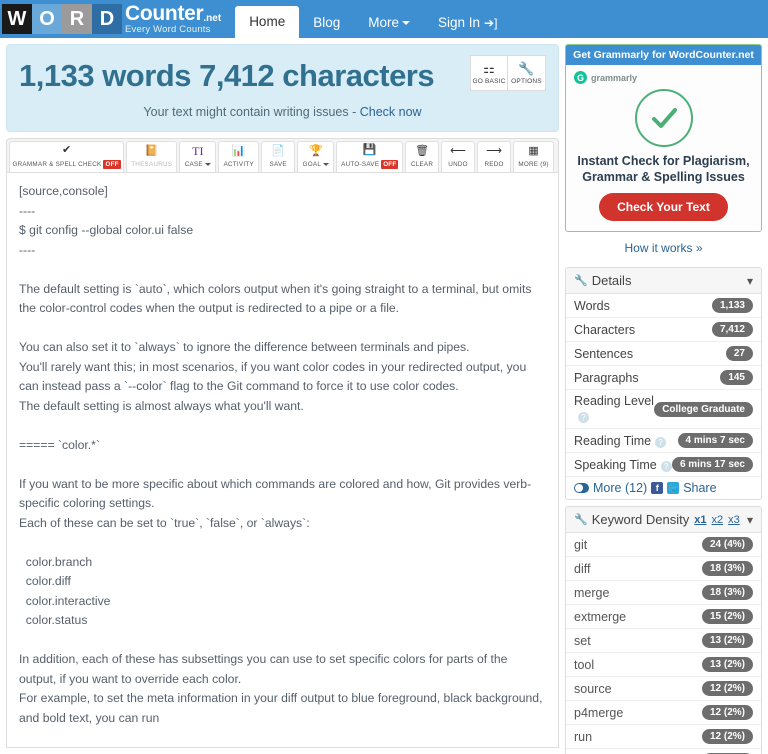 The height and width of the screenshot is (754, 768). Describe the element at coordinates (615, 464) in the screenshot. I see `speaking-time-text: Speaking Time` at that location.